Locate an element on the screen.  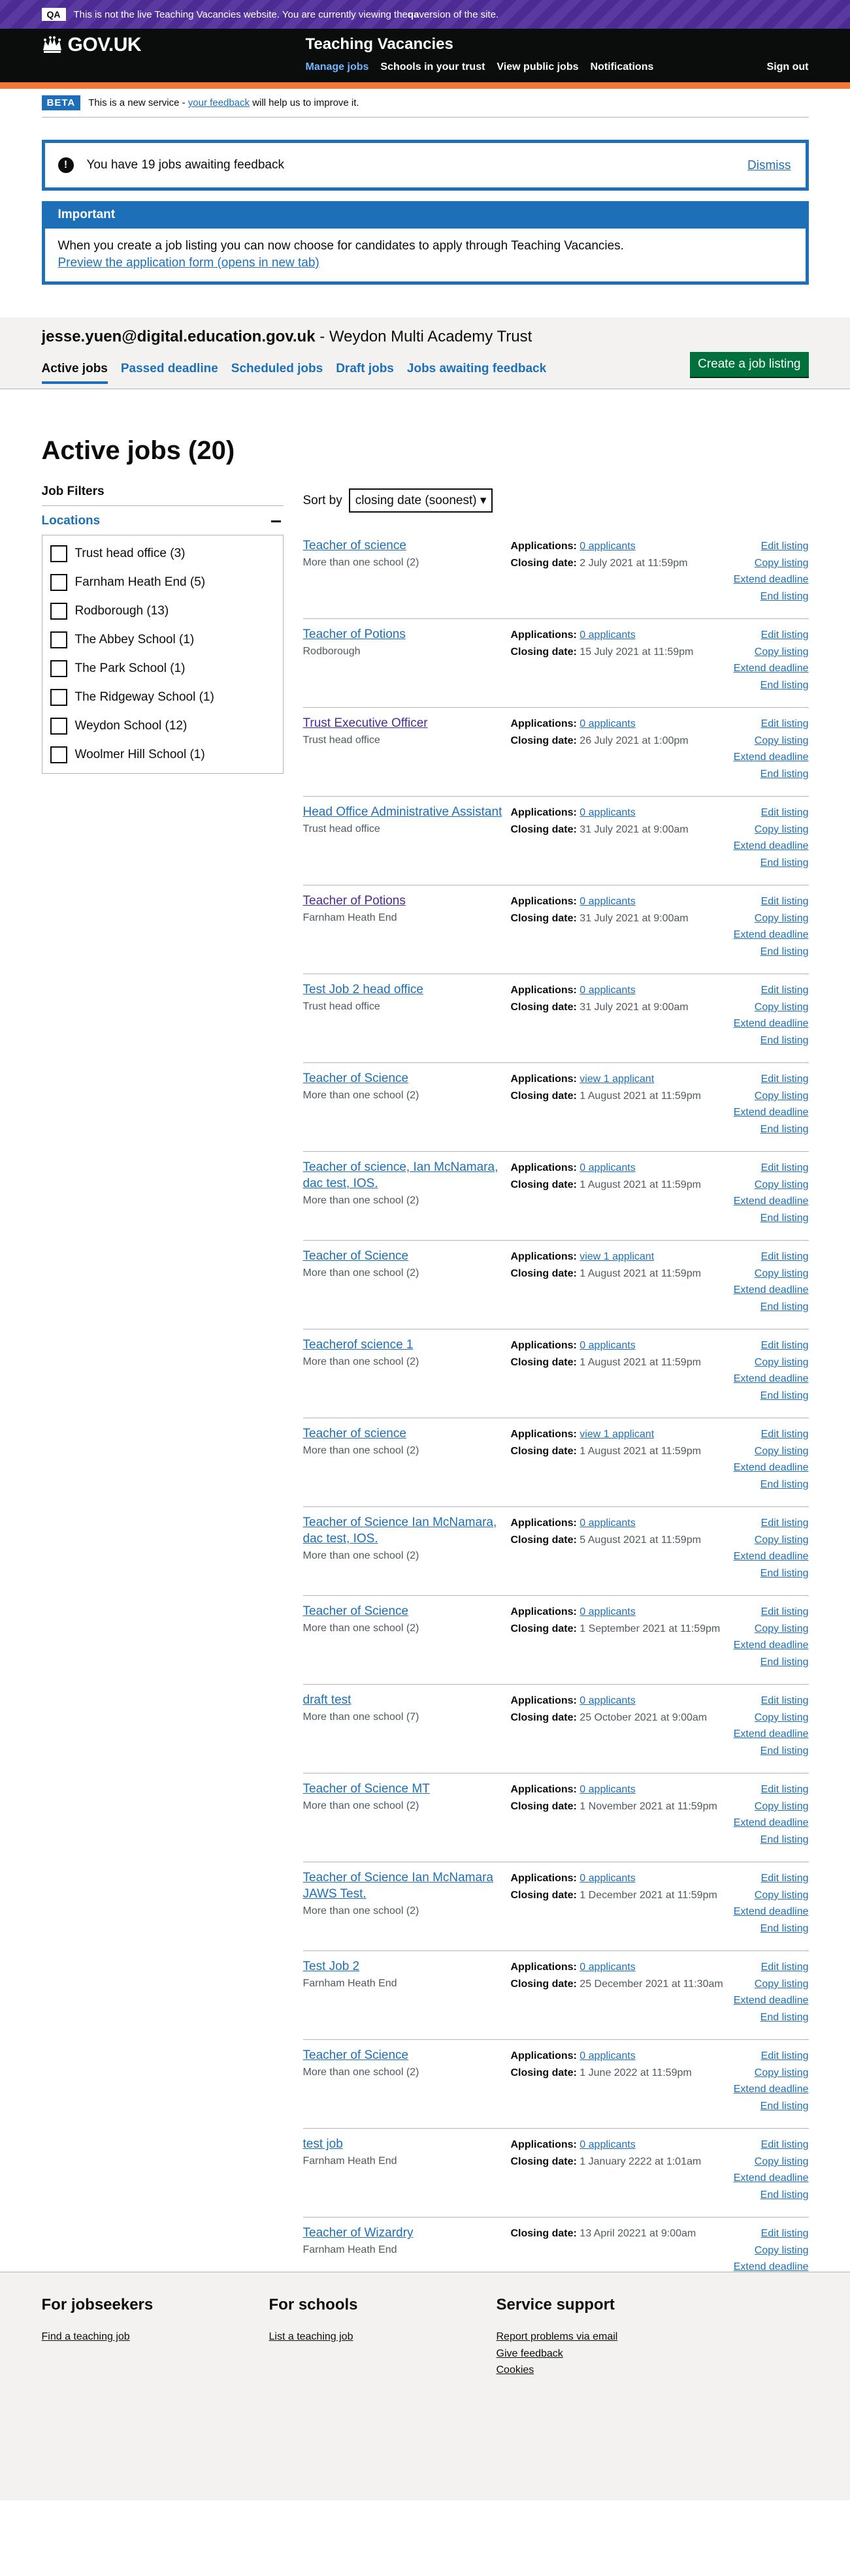
tab-passed-deadline: Passed deadline is located at coordinates (170, 373).